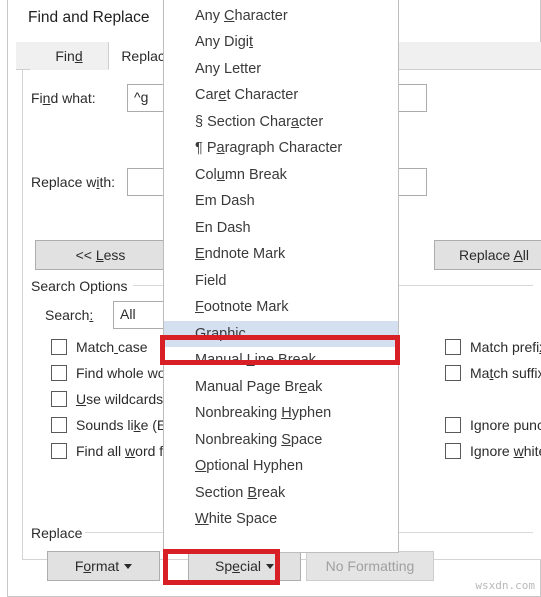 This screenshot has width=541, height=597. What do you see at coordinates (281, 307) in the screenshot?
I see `menu-item-footnote-mark: Footnote Mark` at bounding box center [281, 307].